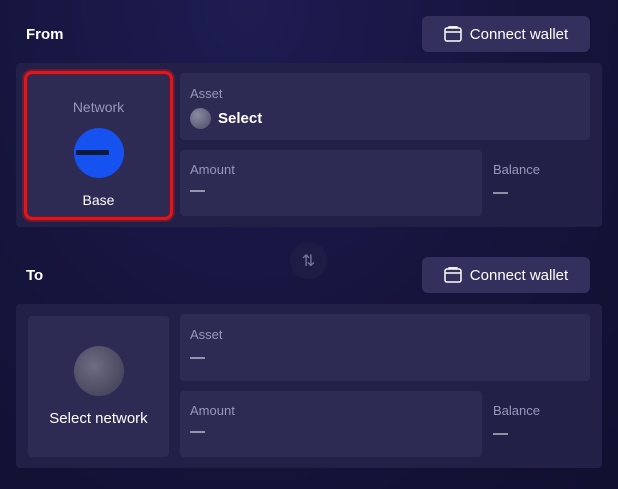 The width and height of the screenshot is (618, 489). What do you see at coordinates (519, 275) in the screenshot?
I see `to-connect-wallet-label: Connect wallet` at bounding box center [519, 275].